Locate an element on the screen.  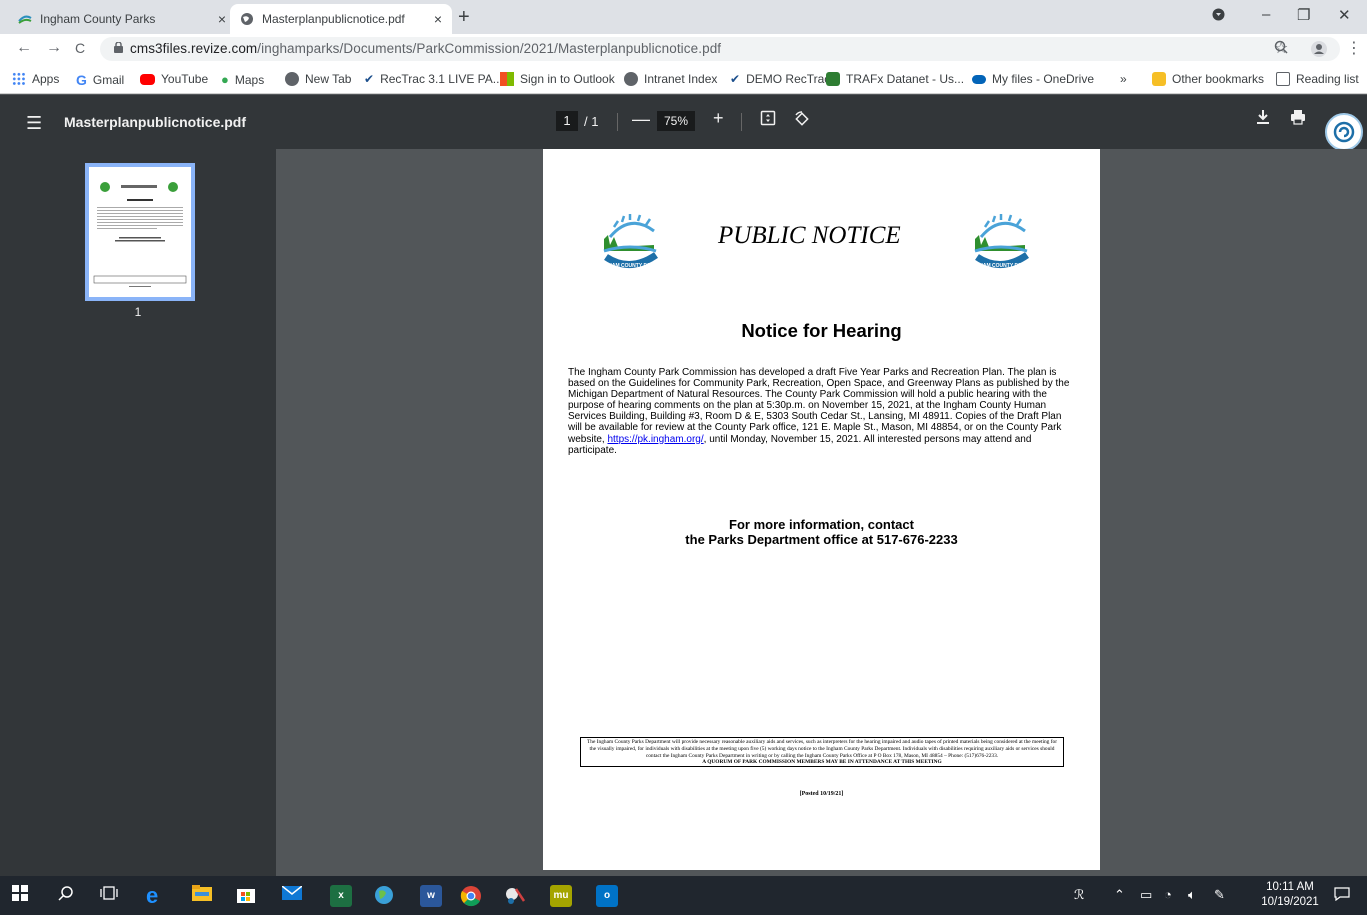
zoom-out-button: — is located at coordinates (641, 119).